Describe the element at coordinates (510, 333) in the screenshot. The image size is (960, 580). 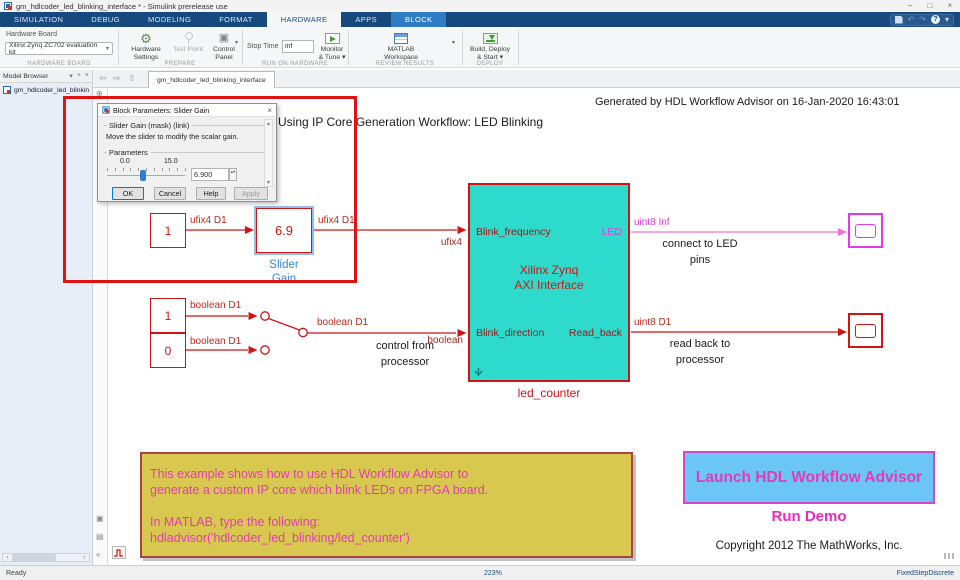
I see `port-blink-direction: Blink_direction` at that location.